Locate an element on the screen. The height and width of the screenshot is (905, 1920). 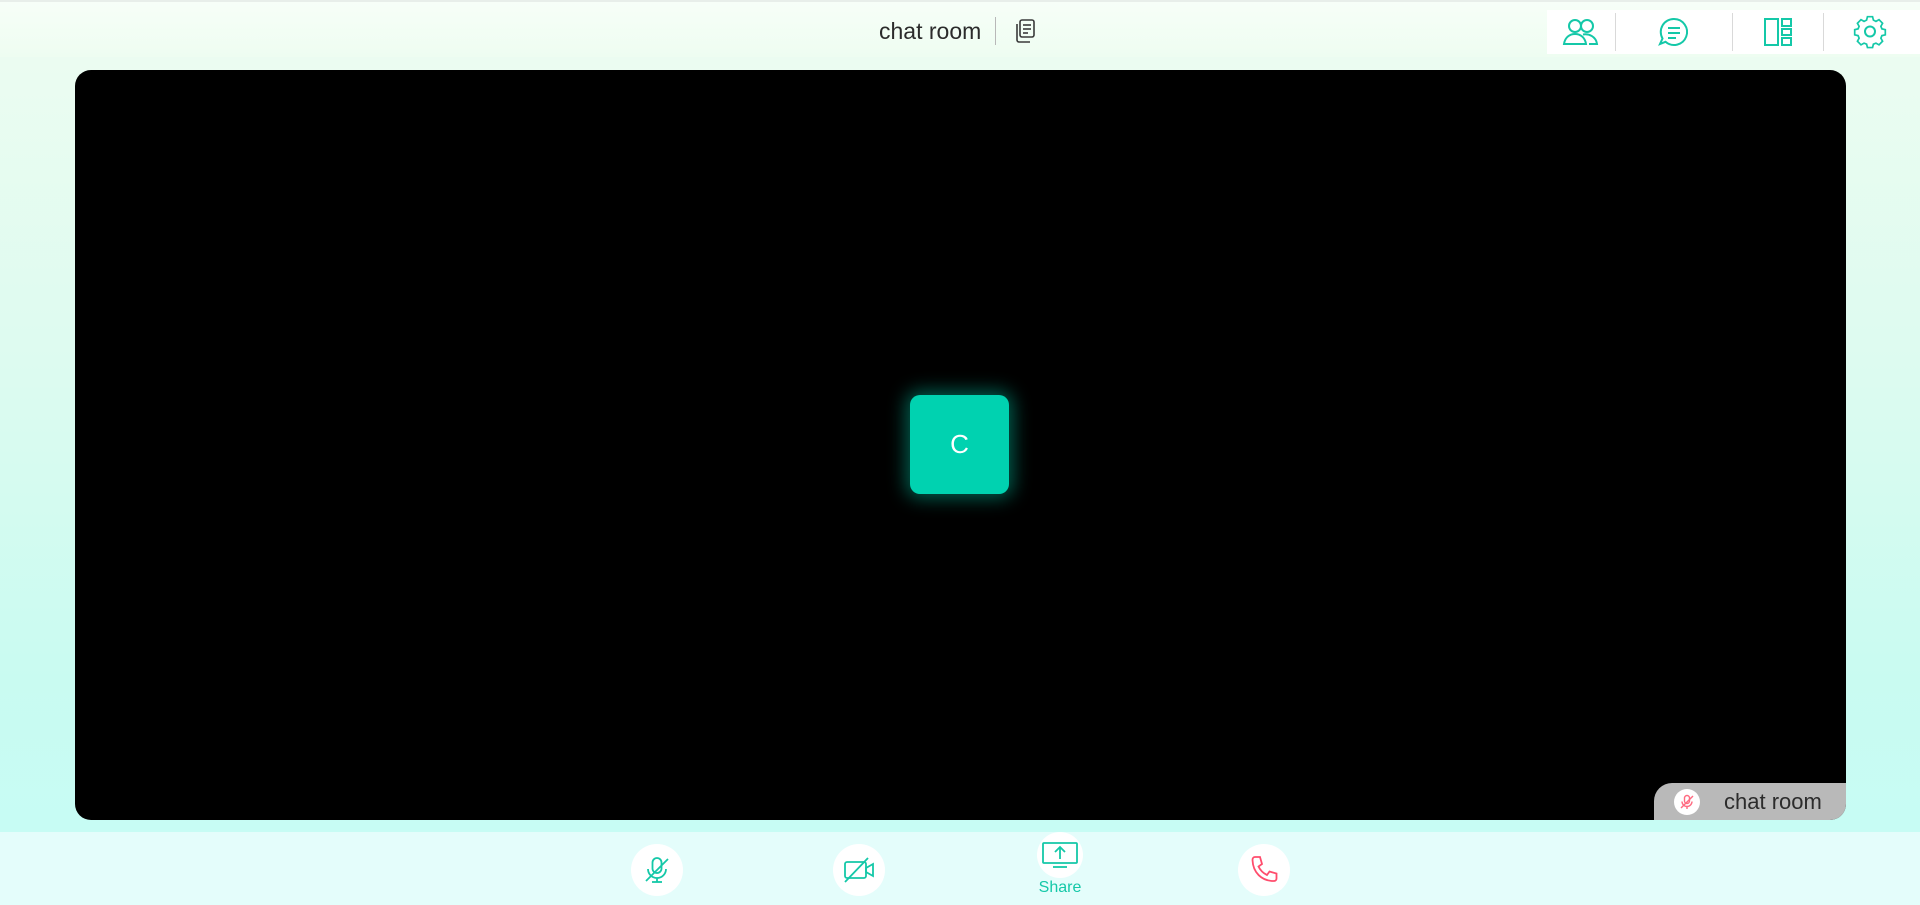
hang-up-button is located at coordinates (1264, 870).